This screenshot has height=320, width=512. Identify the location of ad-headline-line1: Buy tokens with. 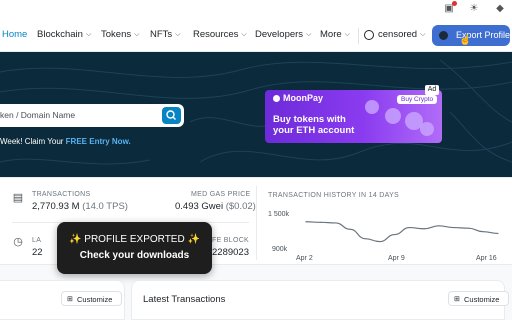
(309, 119).